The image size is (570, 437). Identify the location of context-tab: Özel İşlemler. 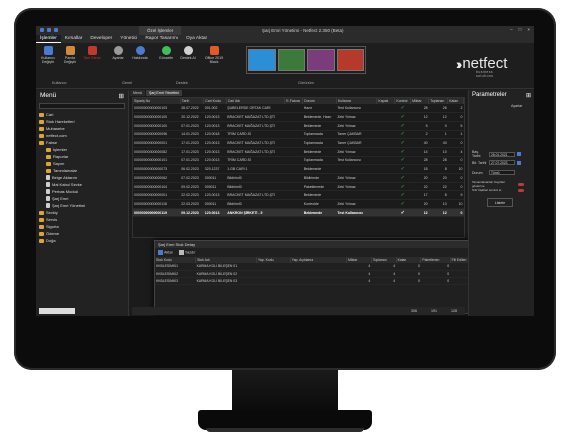
(160, 30).